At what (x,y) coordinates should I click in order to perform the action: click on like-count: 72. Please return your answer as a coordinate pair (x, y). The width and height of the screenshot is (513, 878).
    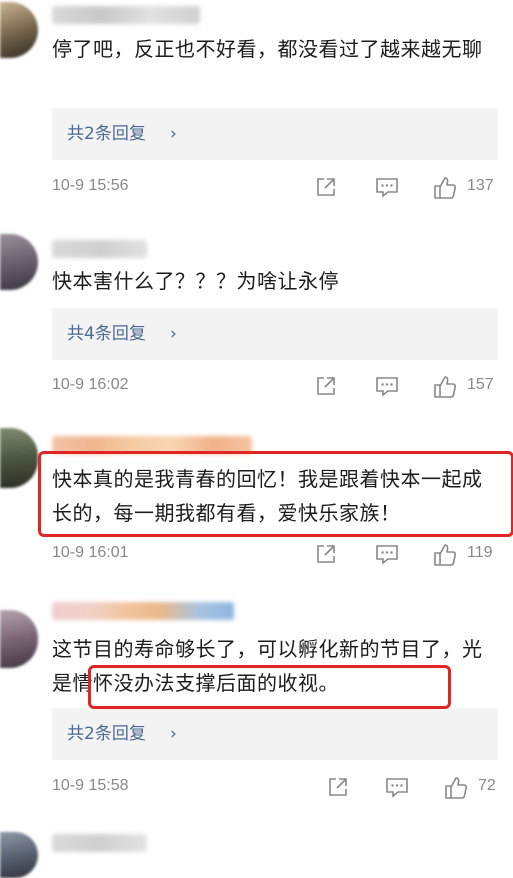
    Looking at the image, I should click on (487, 785).